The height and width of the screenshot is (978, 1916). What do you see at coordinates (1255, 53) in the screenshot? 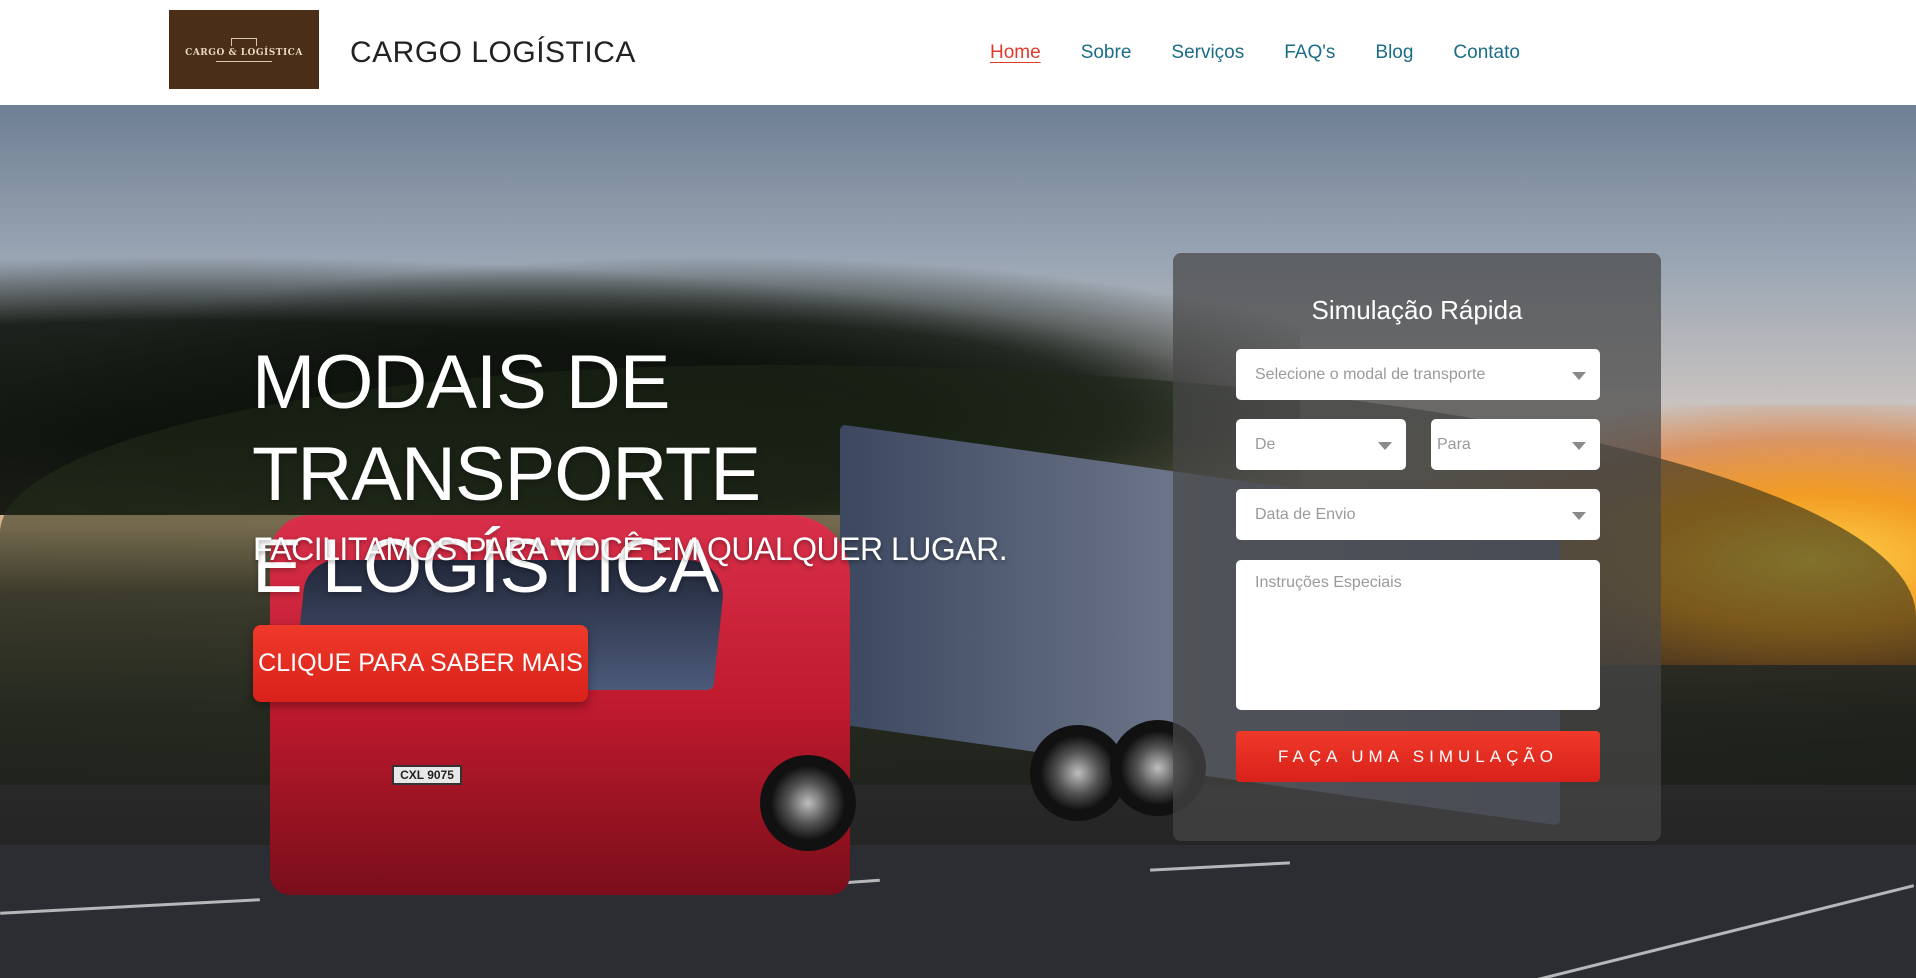
I see `main-nav: Home Sobre Serviços FAQ's Blog Contato` at bounding box center [1255, 53].